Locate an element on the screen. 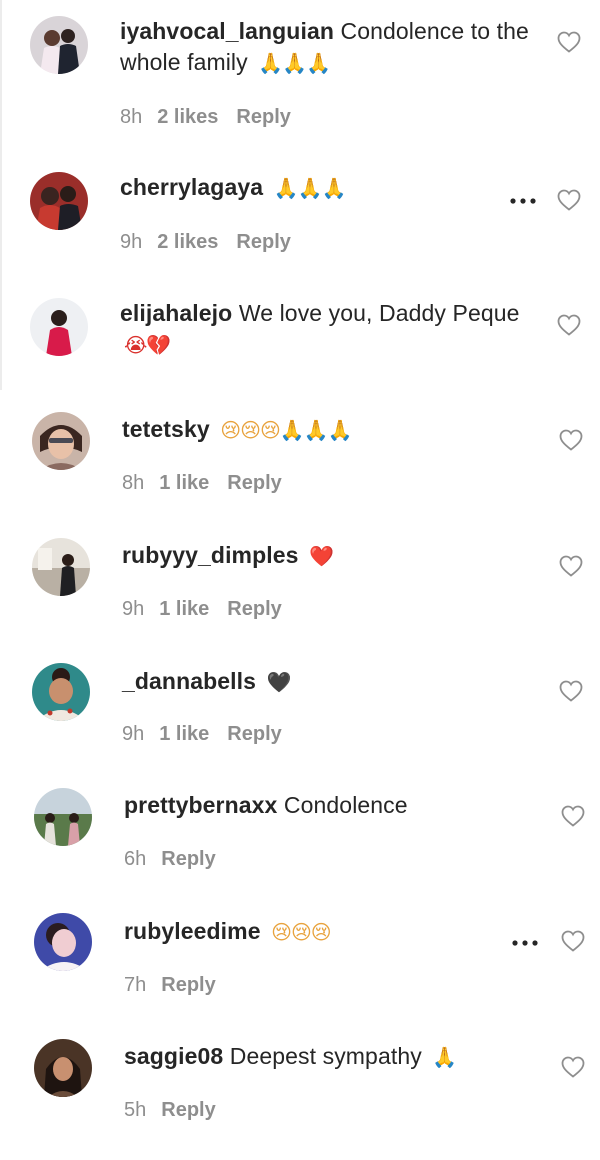 Image resolution: width=600 pixels, height=1160 pixels. comment-emoji: 😭💔 is located at coordinates (147, 345).